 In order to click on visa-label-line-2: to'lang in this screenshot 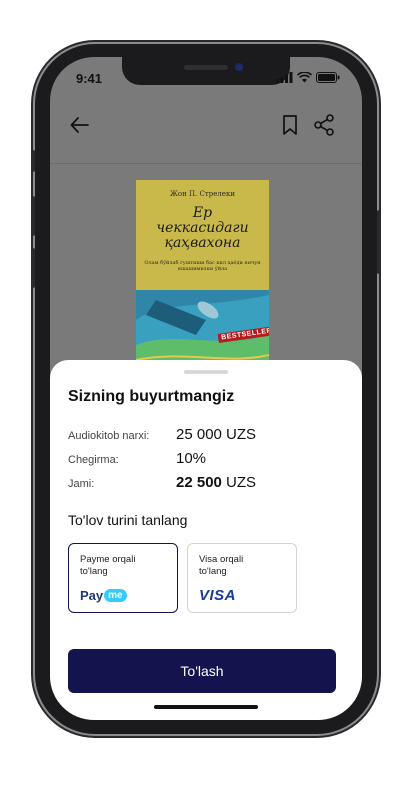, I will do `click(213, 571)`.